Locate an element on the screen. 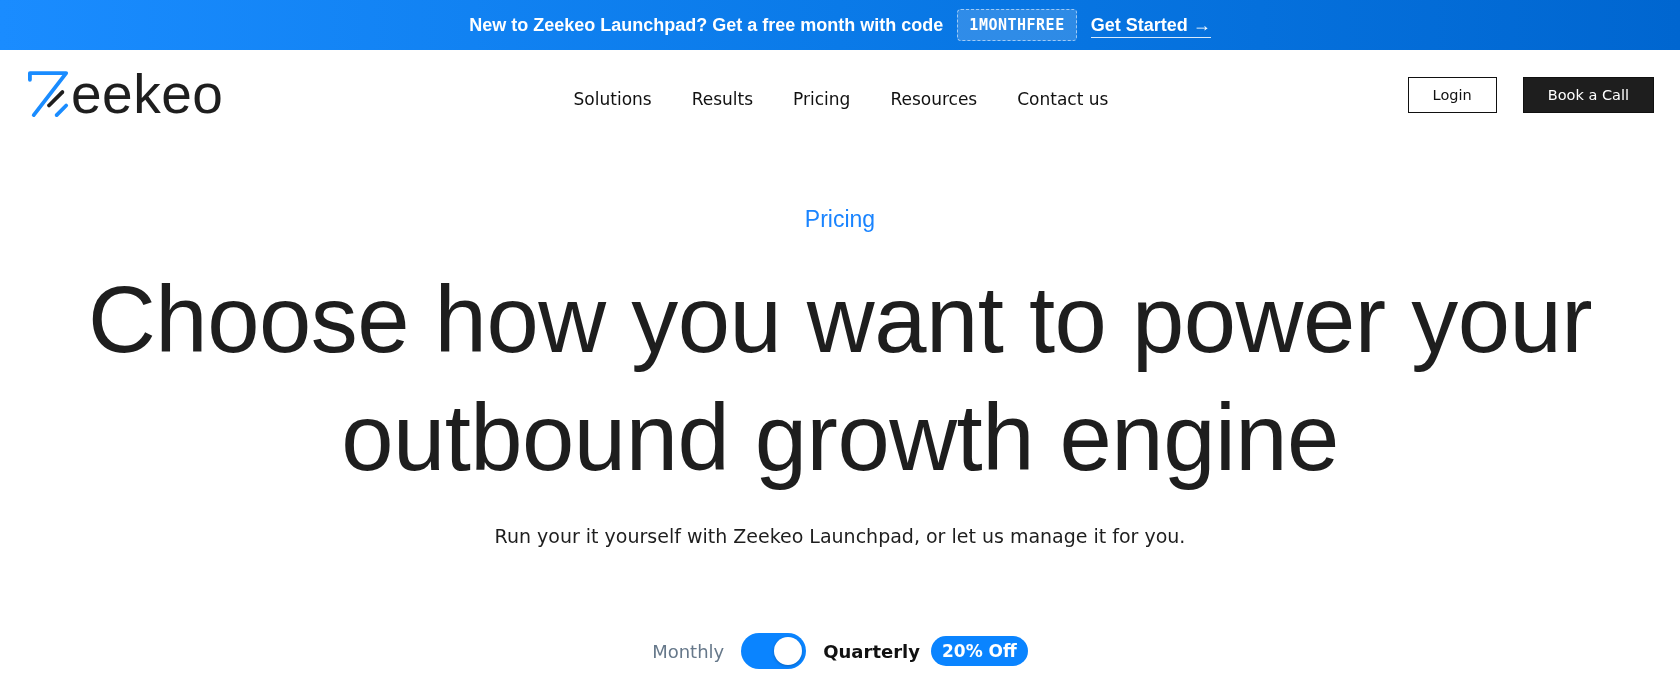 The image size is (1680, 696). nav-link: Results is located at coordinates (722, 99).